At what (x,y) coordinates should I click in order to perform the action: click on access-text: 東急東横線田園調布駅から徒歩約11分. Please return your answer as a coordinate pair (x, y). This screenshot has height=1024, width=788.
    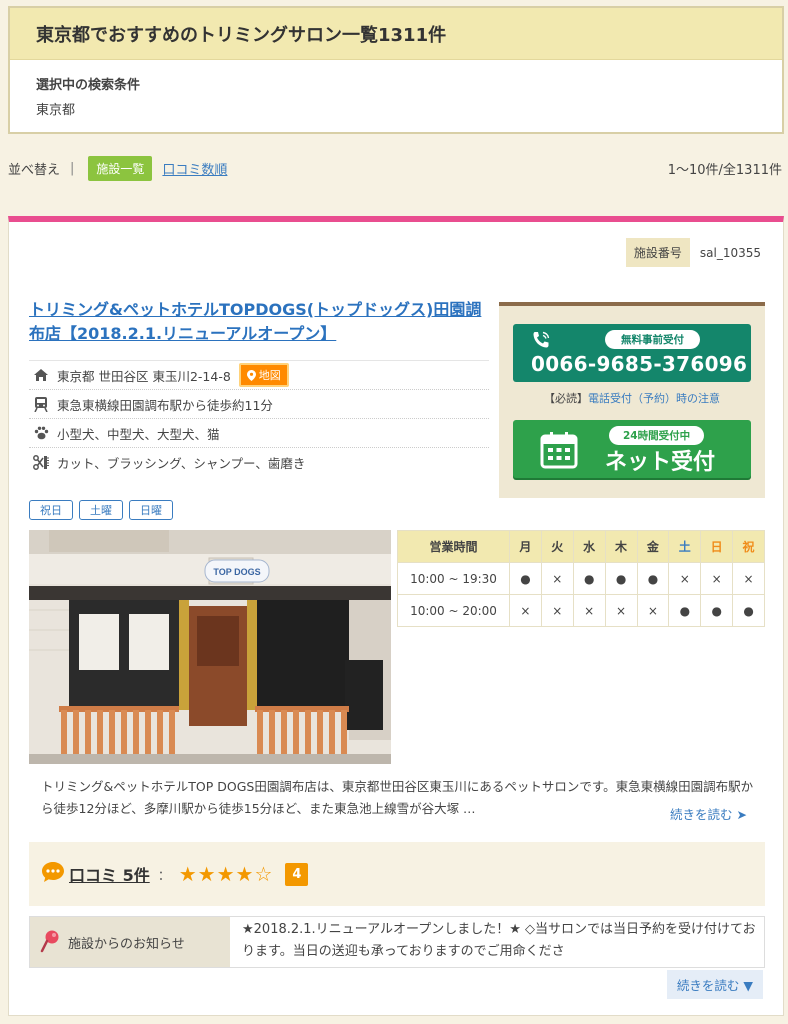
    Looking at the image, I should click on (165, 405).